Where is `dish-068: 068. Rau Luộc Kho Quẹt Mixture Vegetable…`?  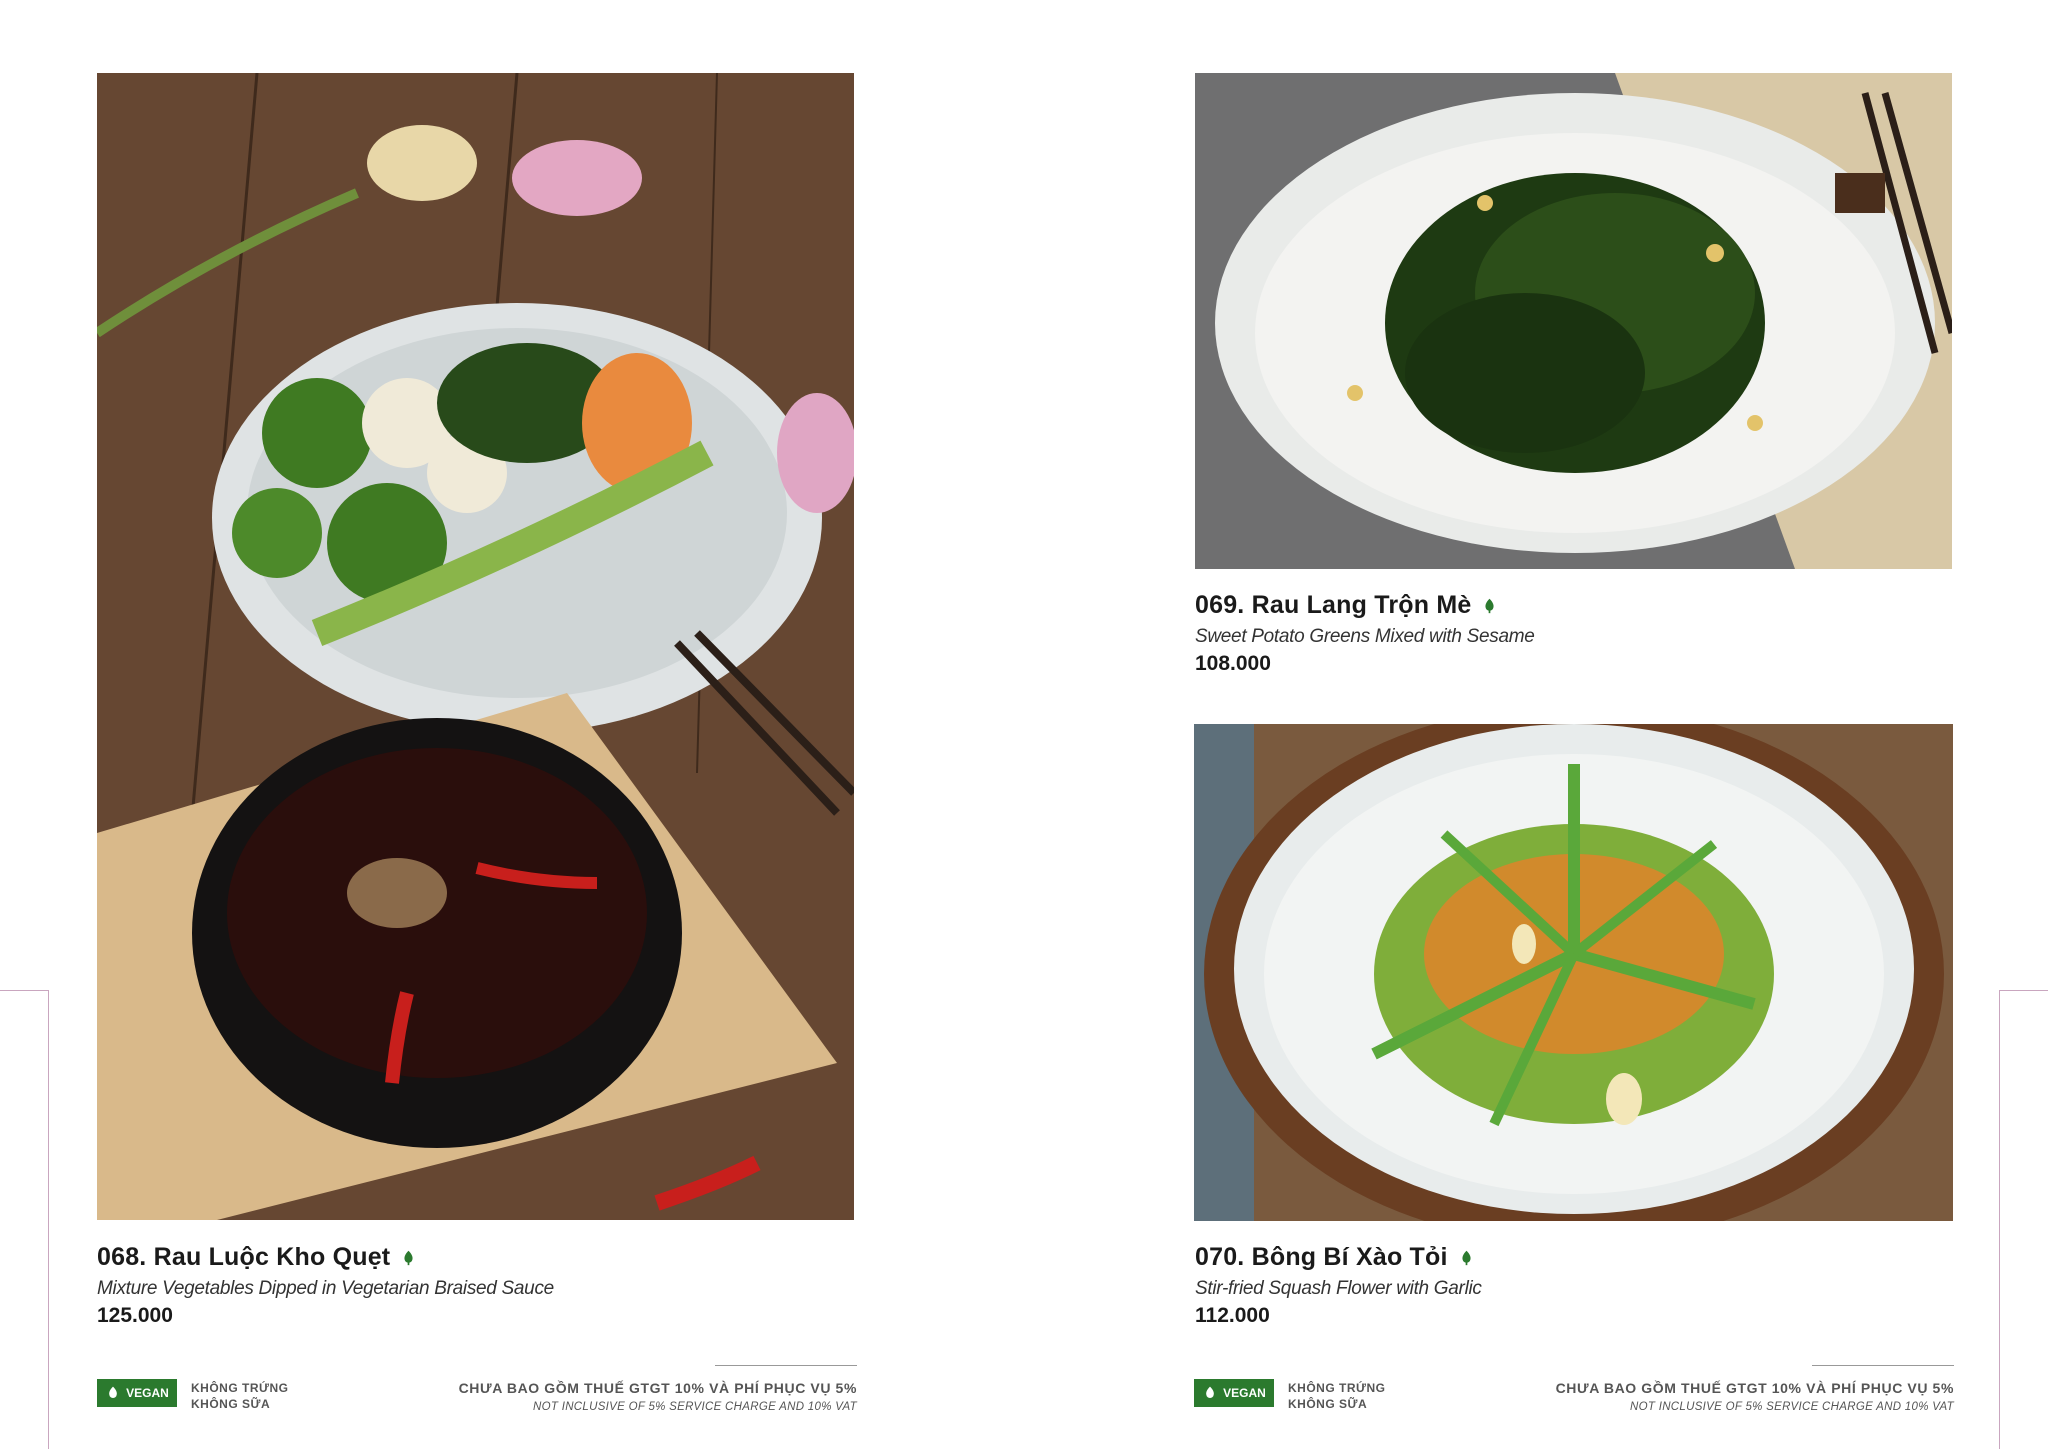 dish-068: 068. Rau Luộc Kho Quẹt Mixture Vegetable… is located at coordinates (325, 1285).